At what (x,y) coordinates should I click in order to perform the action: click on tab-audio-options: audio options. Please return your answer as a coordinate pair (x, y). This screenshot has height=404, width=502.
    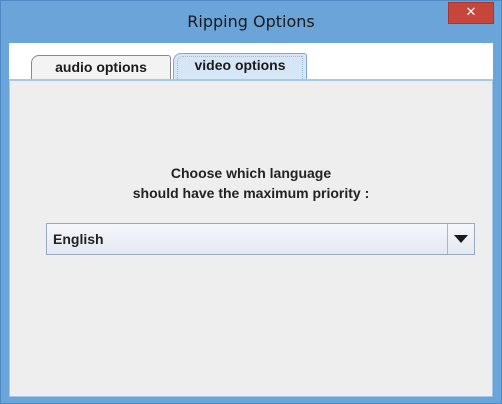
    Looking at the image, I should click on (101, 67).